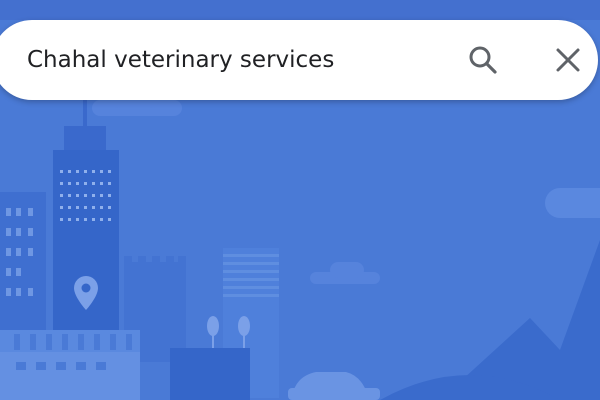 The image size is (600, 400). What do you see at coordinates (572, 203) in the screenshot?
I see `cloud` at bounding box center [572, 203].